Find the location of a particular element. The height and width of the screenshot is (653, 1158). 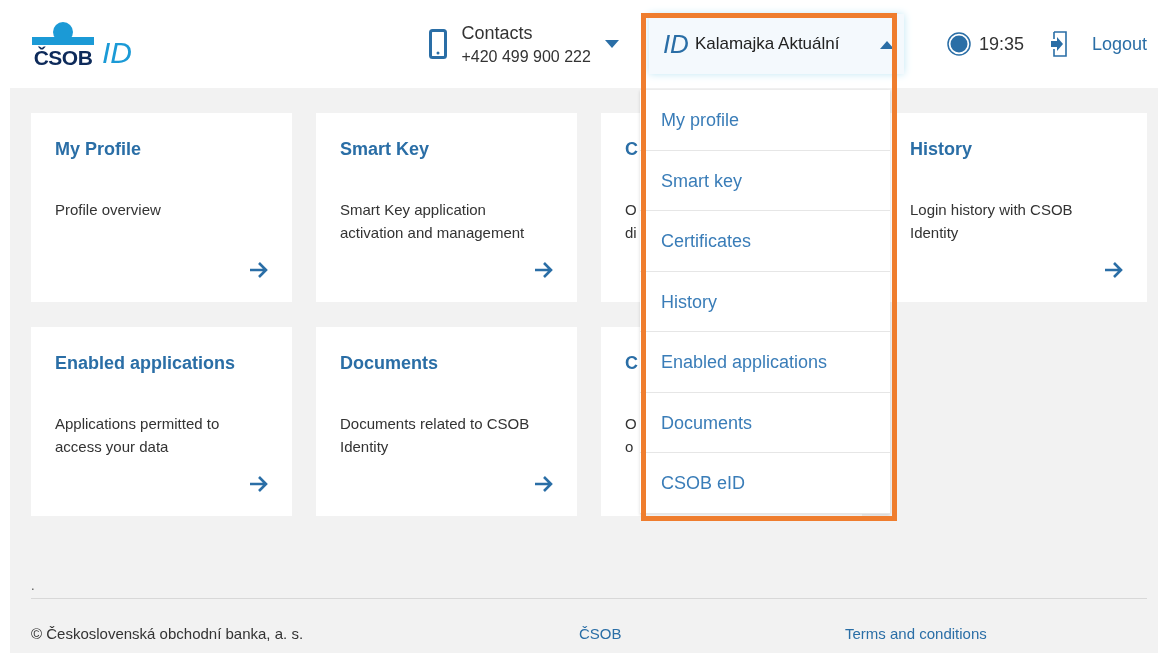

logout-link: Logout is located at coordinates (1119, 44).